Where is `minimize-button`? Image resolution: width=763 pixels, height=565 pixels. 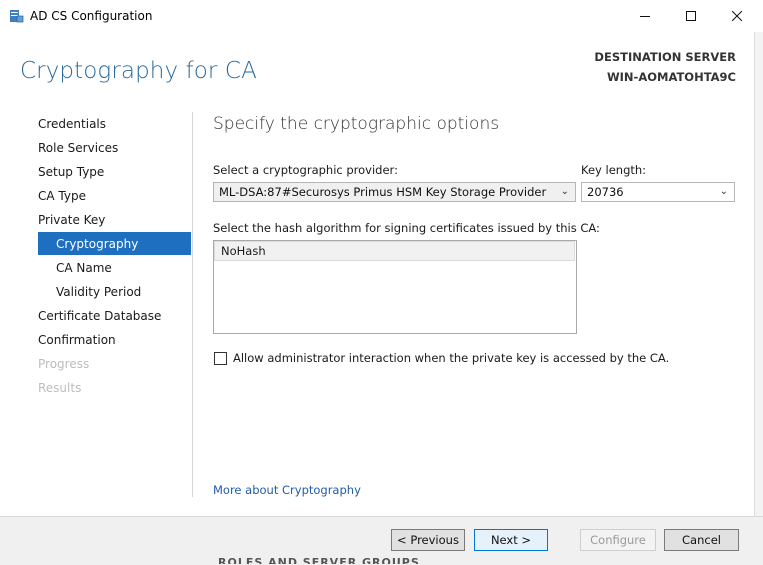
minimize-button is located at coordinates (645, 16).